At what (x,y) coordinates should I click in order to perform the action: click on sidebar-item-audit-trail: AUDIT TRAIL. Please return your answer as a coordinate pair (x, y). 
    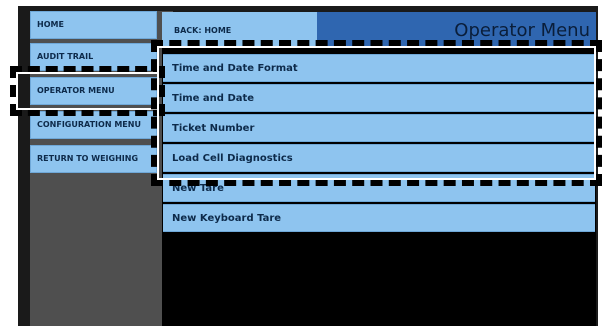
    Looking at the image, I should click on (93, 57).